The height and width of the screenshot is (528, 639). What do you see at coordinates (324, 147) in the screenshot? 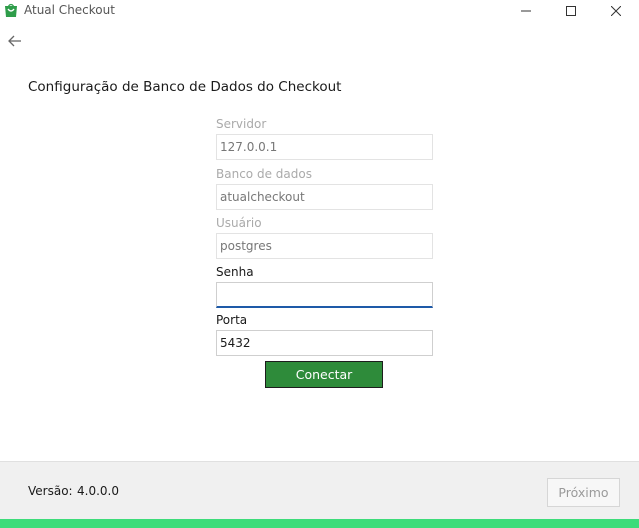
I see `server-input` at bounding box center [324, 147].